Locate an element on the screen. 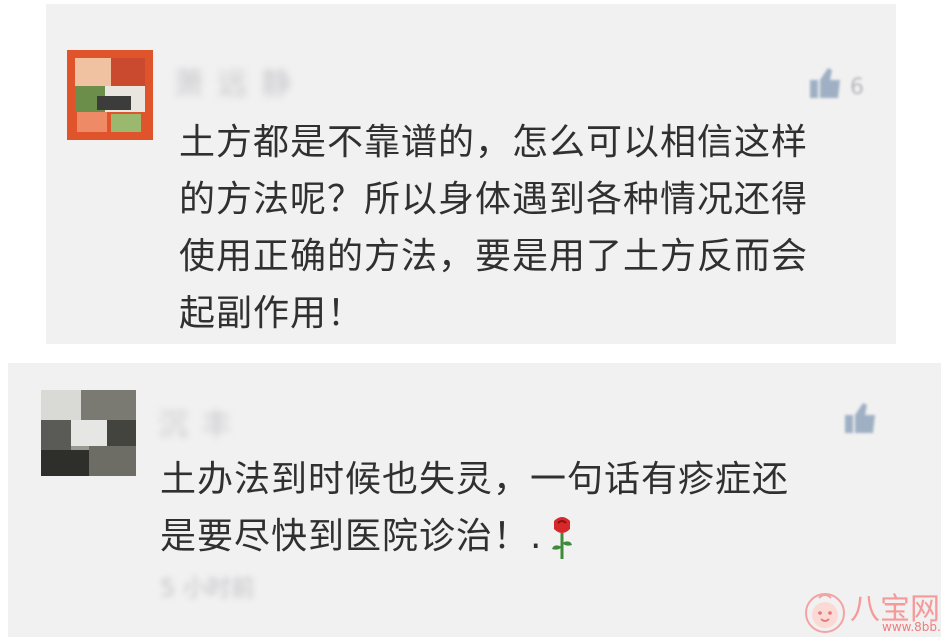  watermark: 八宝网 www.8bb.com is located at coordinates (871, 612).